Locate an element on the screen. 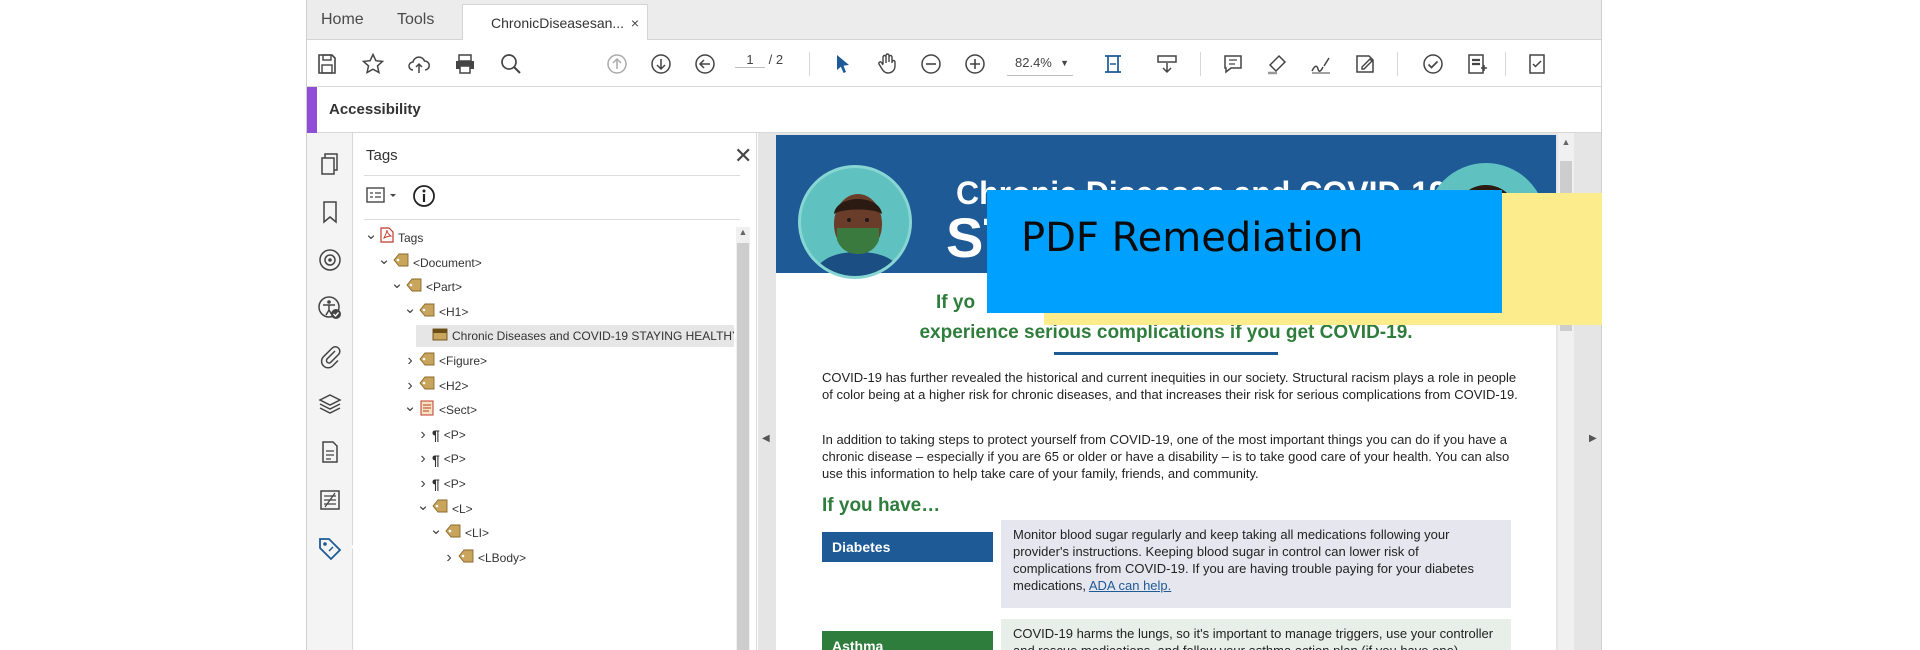 The width and height of the screenshot is (1920, 650). tab-document: ChronicDiseasesan... × is located at coordinates (555, 22).